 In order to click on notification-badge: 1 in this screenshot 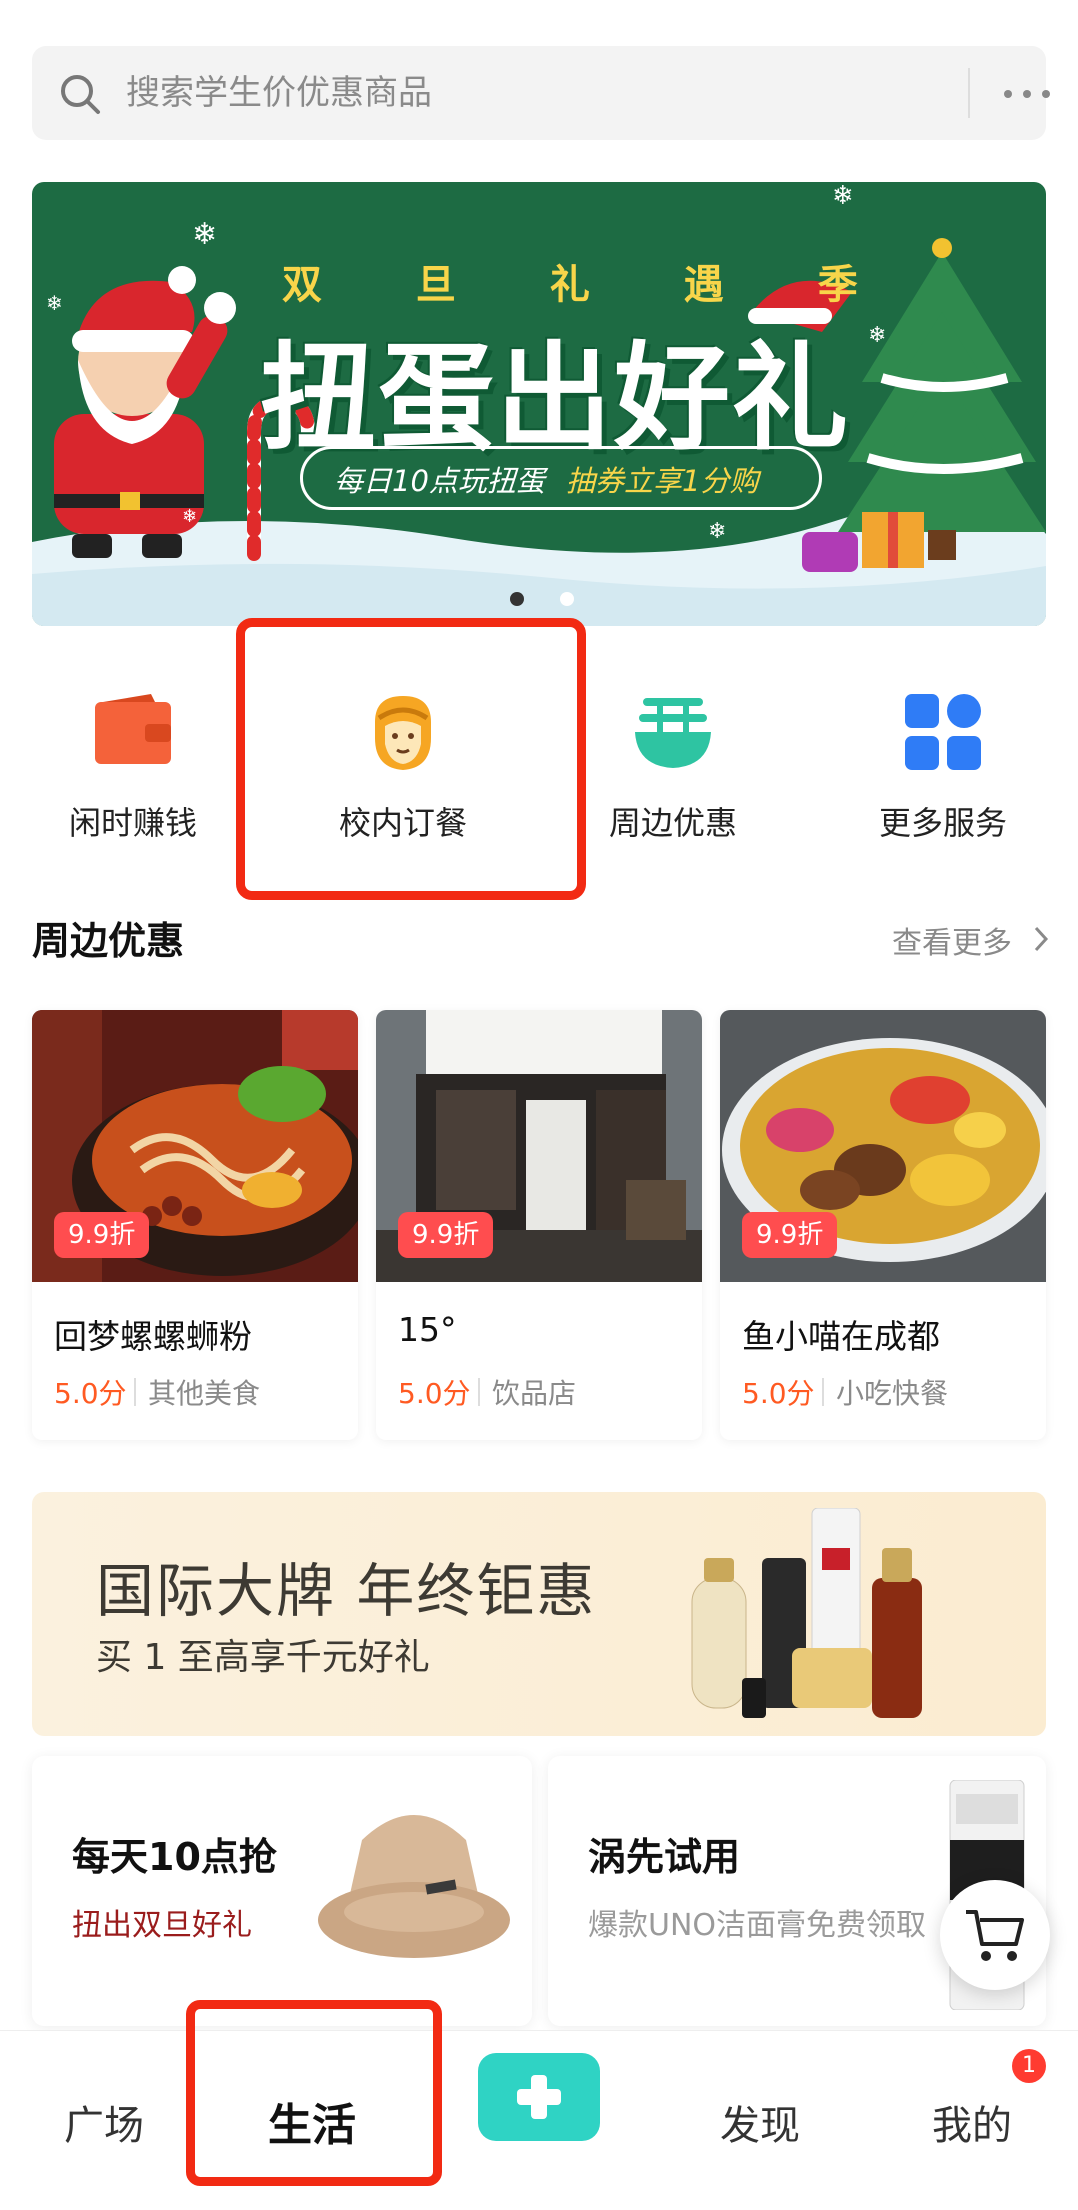, I will do `click(1029, 2066)`.